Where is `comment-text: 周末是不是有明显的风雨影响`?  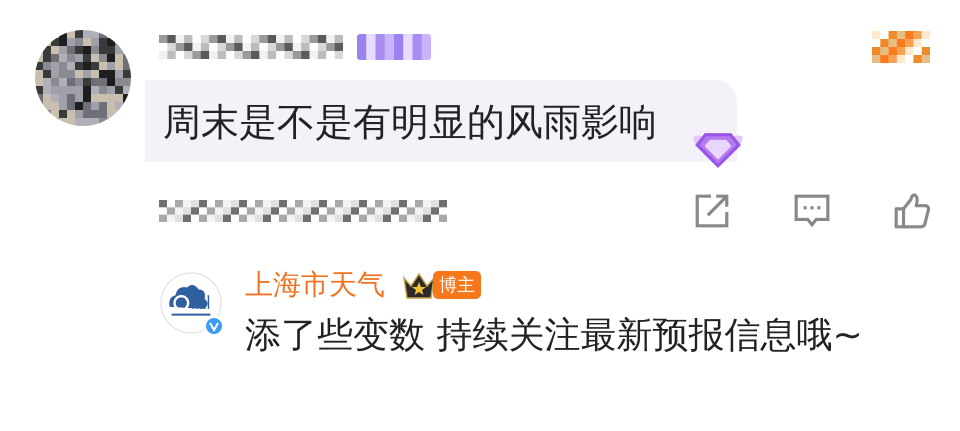 comment-text: 周末是不是有明显的风雨影响 is located at coordinates (410, 122).